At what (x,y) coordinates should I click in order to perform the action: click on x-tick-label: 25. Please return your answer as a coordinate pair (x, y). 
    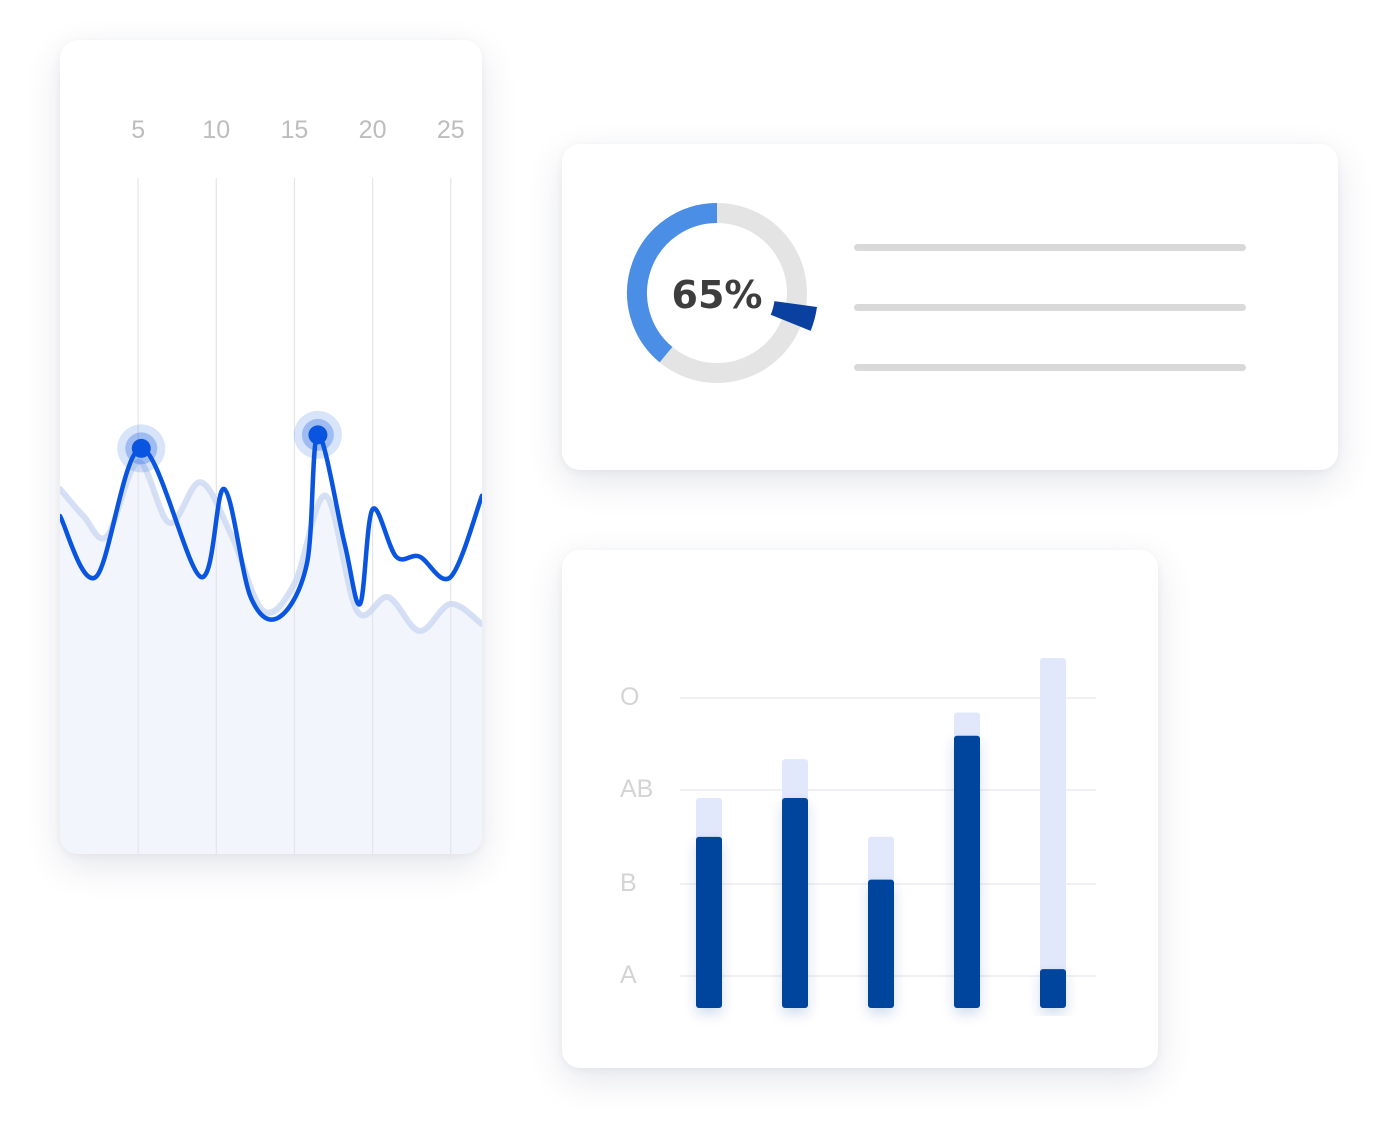
    Looking at the image, I should click on (451, 130).